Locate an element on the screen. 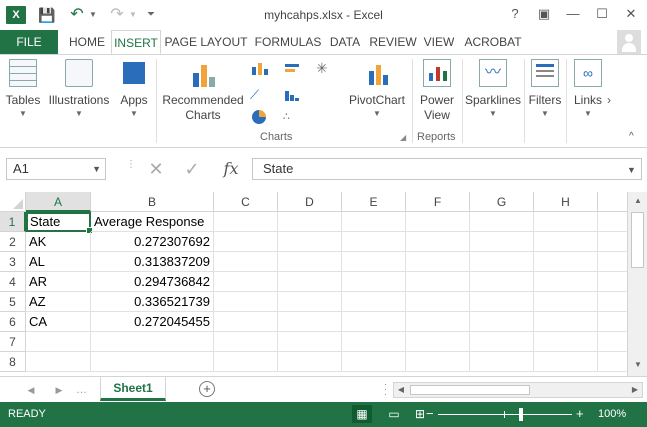  minimize-button: — is located at coordinates (573, 14).